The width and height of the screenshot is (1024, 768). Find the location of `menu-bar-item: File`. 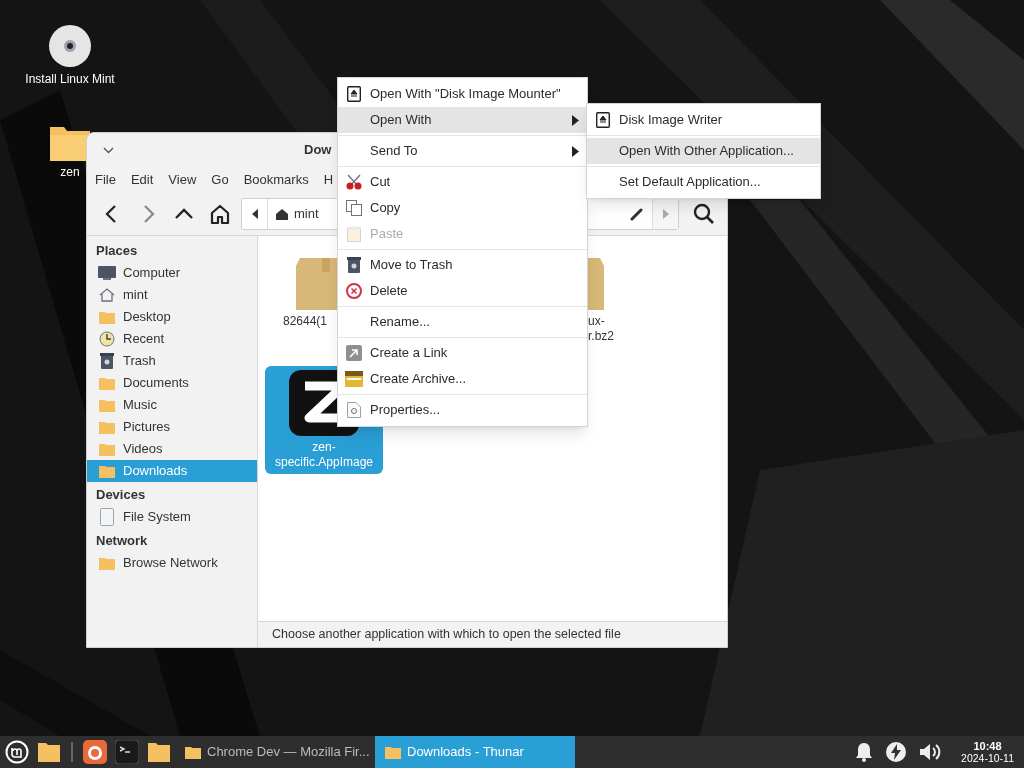

menu-bar-item: File is located at coordinates (105, 180).